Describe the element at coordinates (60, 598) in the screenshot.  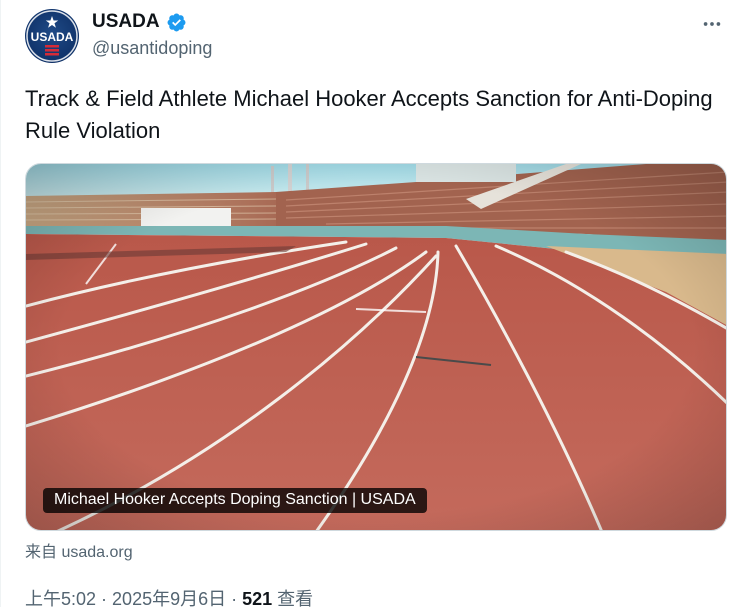
I see `tweet-time: 上午5:02` at that location.